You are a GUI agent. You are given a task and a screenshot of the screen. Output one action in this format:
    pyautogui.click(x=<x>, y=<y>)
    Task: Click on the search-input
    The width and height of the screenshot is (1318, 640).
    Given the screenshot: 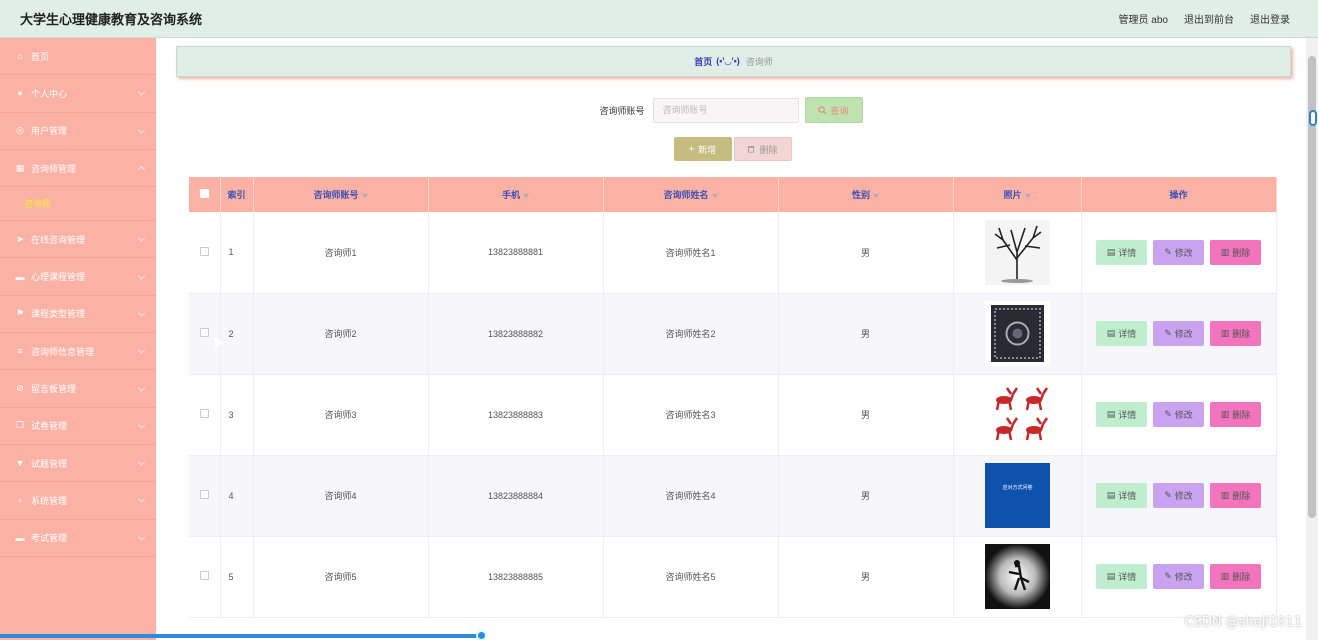 What is the action you would take?
    pyautogui.click(x=725, y=110)
    